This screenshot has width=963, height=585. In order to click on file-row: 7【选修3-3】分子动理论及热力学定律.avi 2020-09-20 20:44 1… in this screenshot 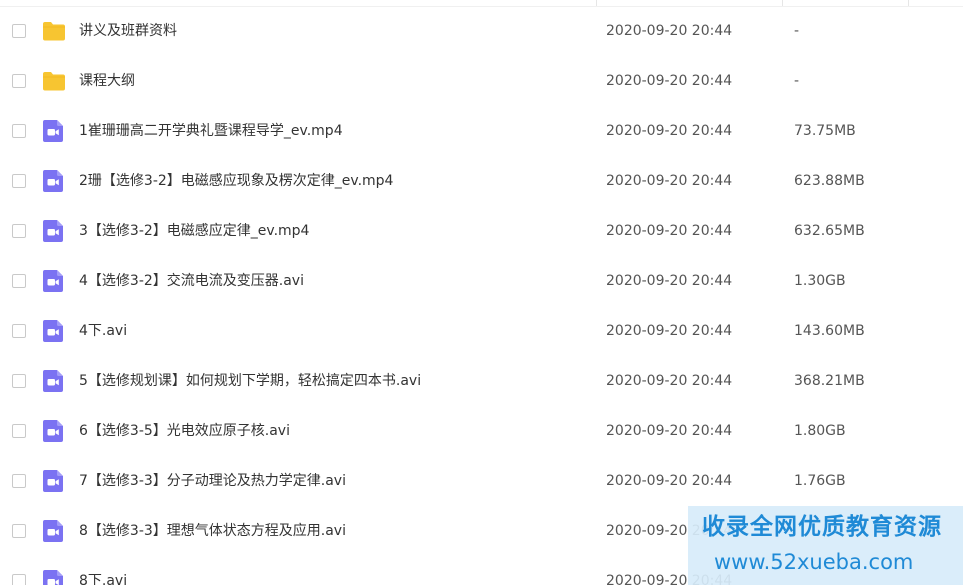, I will do `click(481, 481)`.